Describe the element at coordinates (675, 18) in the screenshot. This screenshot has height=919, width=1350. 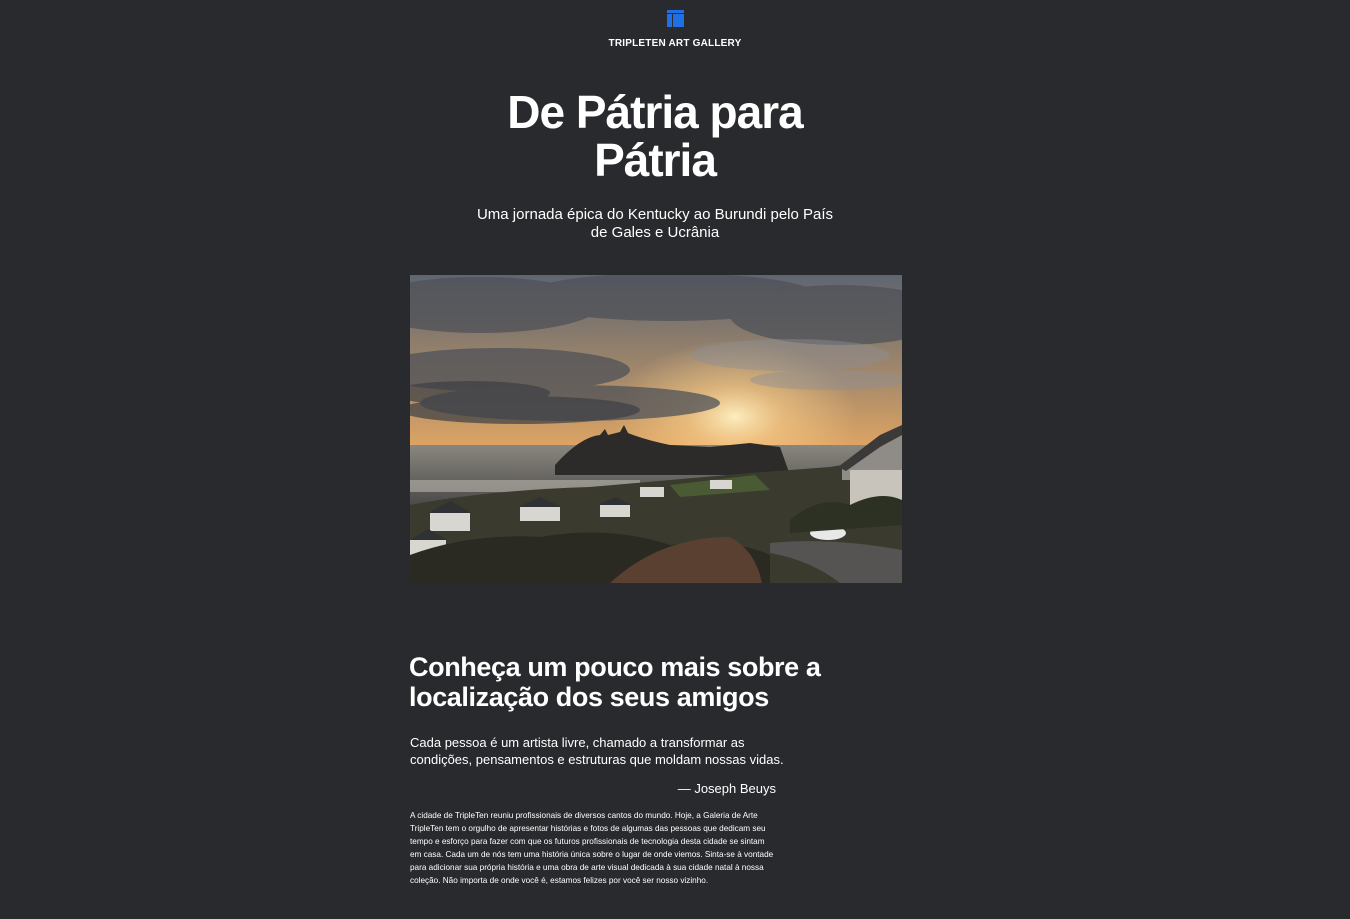
I see `gallery-logo-icon` at that location.